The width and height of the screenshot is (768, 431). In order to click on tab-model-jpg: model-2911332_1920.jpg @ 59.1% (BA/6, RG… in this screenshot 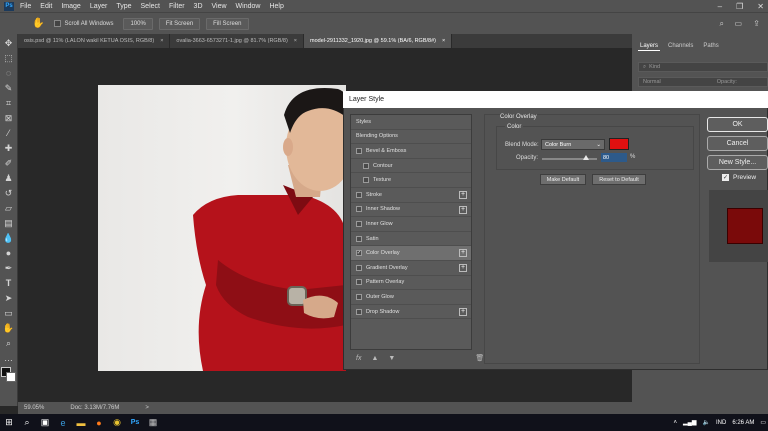, I will do `click(378, 41)`.